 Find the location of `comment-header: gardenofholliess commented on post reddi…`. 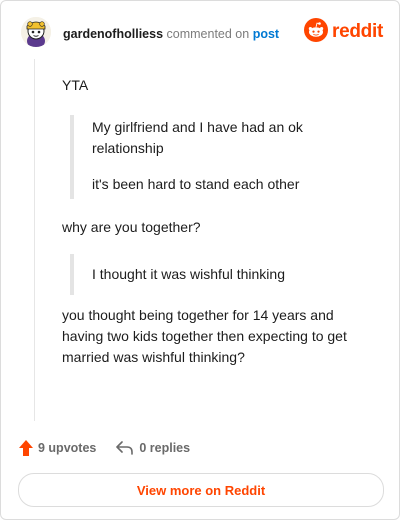

comment-header: gardenofholliess commented on post reddi… is located at coordinates (202, 35).